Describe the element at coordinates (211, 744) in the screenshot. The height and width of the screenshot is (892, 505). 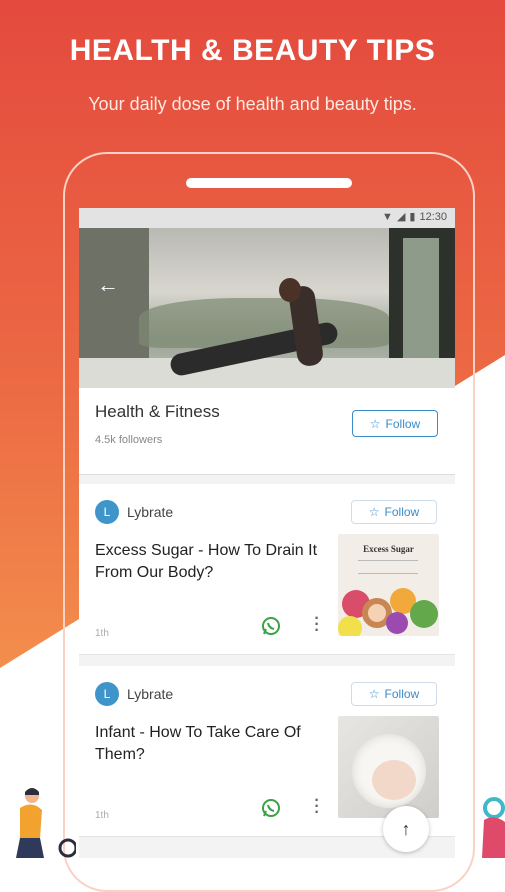
I see `post-title: Infant - How To Take Care Of Them?` at that location.